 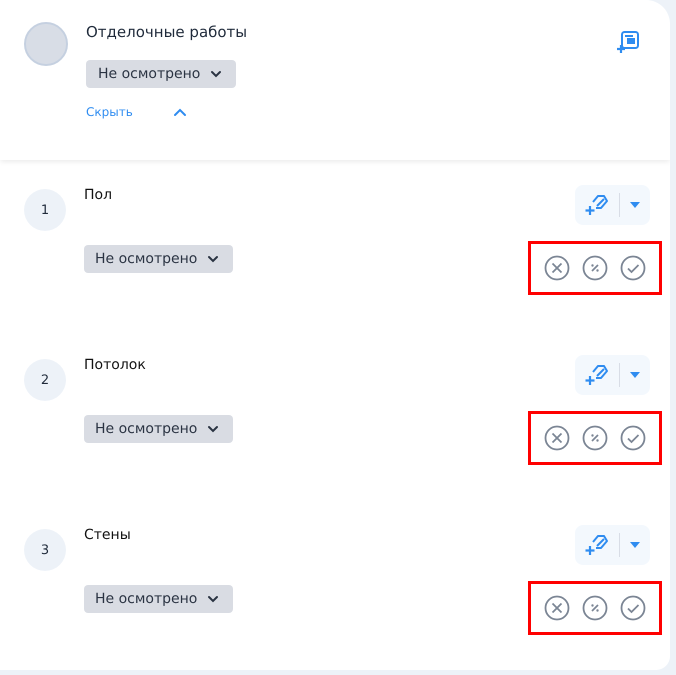 What do you see at coordinates (167, 32) in the screenshot?
I see `section-title: Отделочные работы` at bounding box center [167, 32].